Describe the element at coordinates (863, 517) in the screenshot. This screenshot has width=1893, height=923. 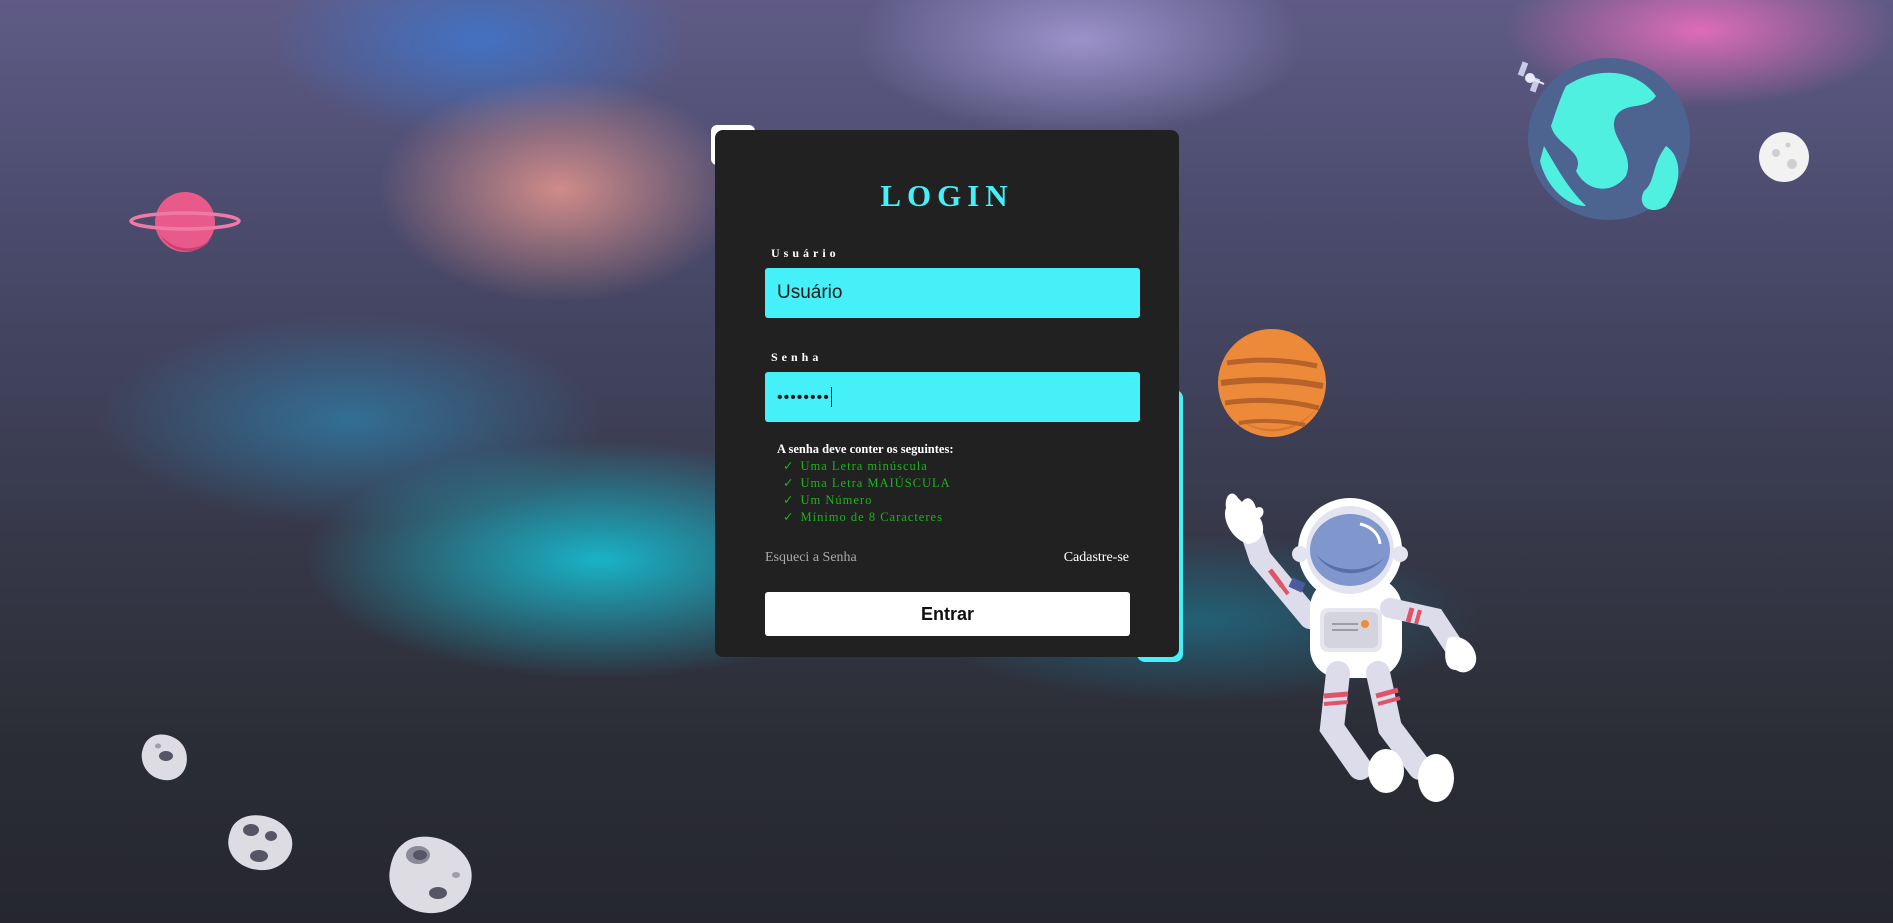
I see `requirement-item: ✓ Mínimo de 8 Caracteres` at that location.